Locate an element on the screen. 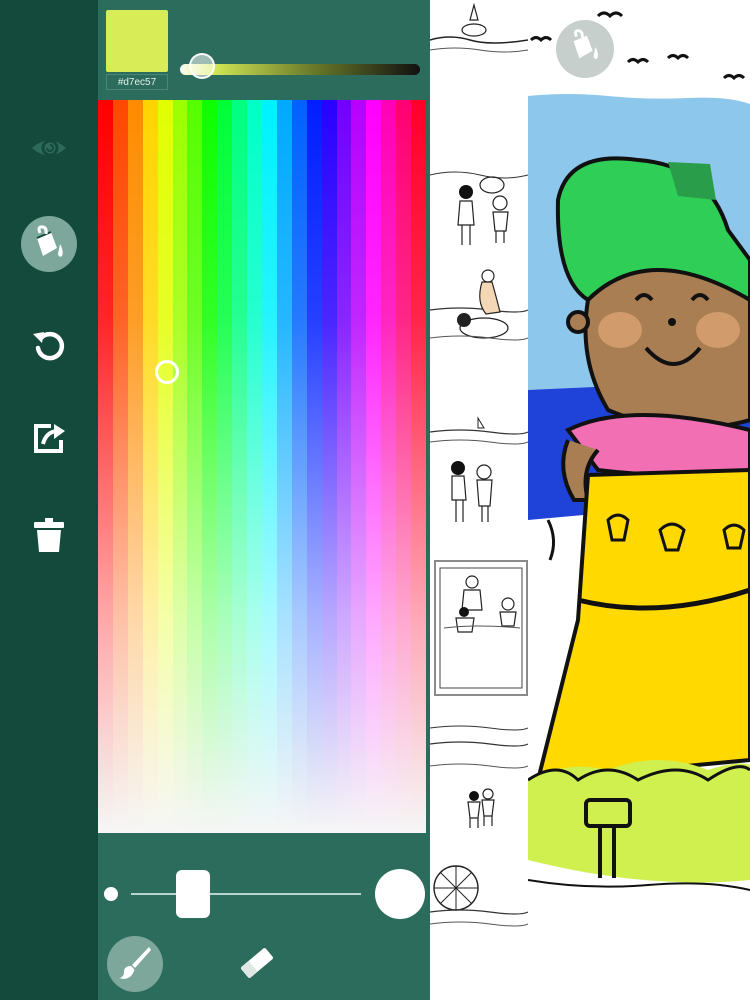 The width and height of the screenshot is (750, 1000). page-thumbnail-strip is located at coordinates (479, 500).